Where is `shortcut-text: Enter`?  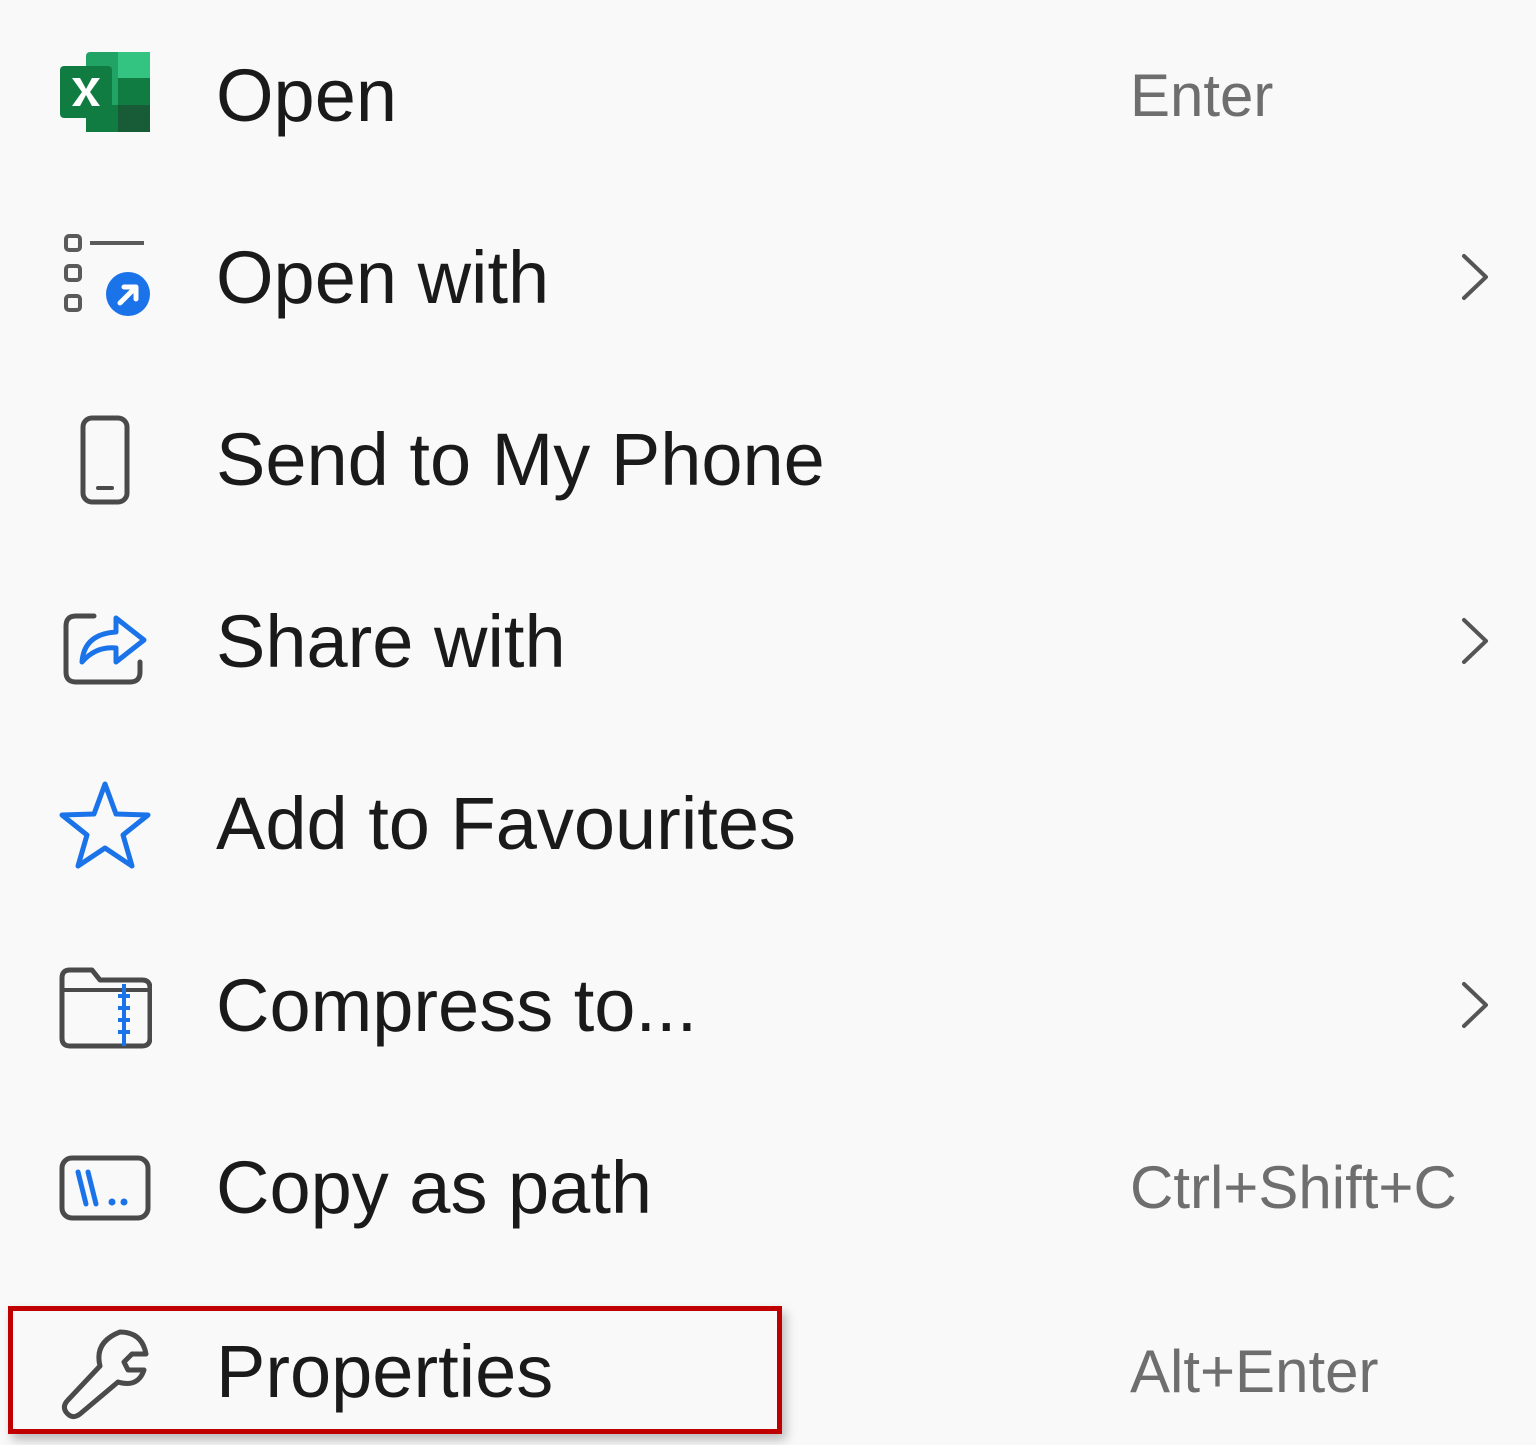
shortcut-text: Enter is located at coordinates (1202, 95).